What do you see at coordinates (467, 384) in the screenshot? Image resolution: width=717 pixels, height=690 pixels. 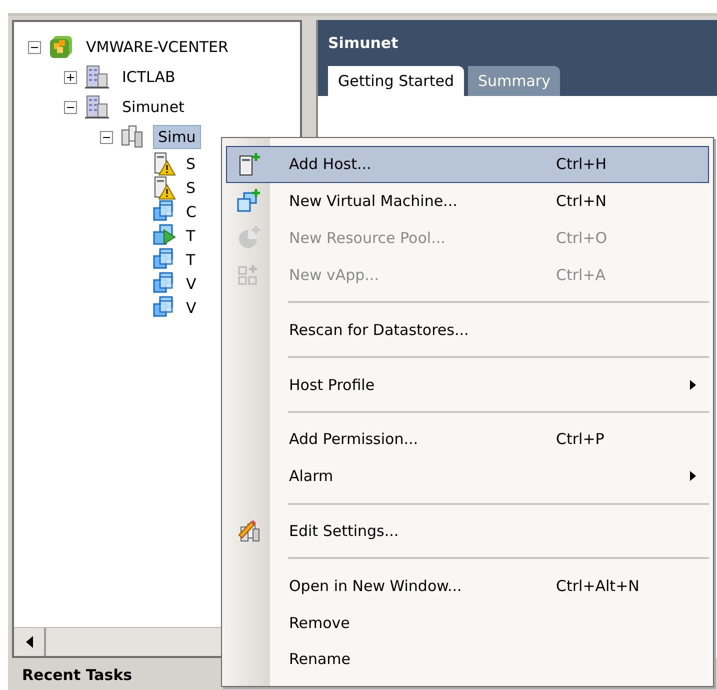 I see `menu-item: Host Profile` at bounding box center [467, 384].